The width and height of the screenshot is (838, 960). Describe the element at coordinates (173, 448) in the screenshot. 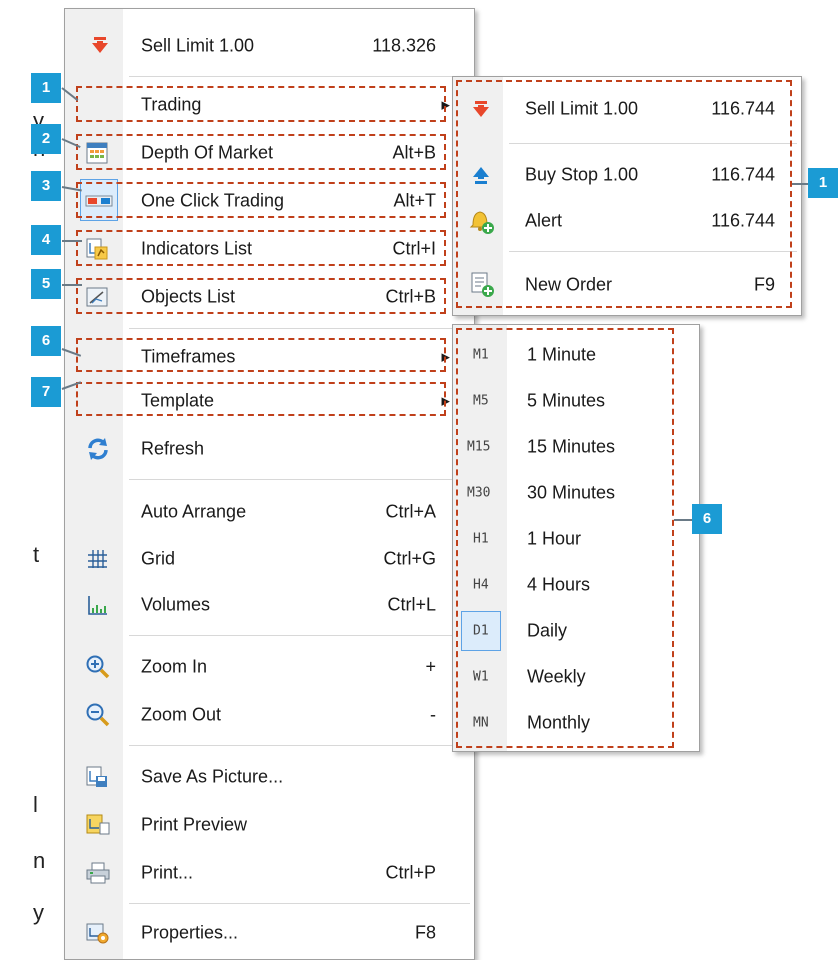

I see `menu-item-label: Refresh` at that location.